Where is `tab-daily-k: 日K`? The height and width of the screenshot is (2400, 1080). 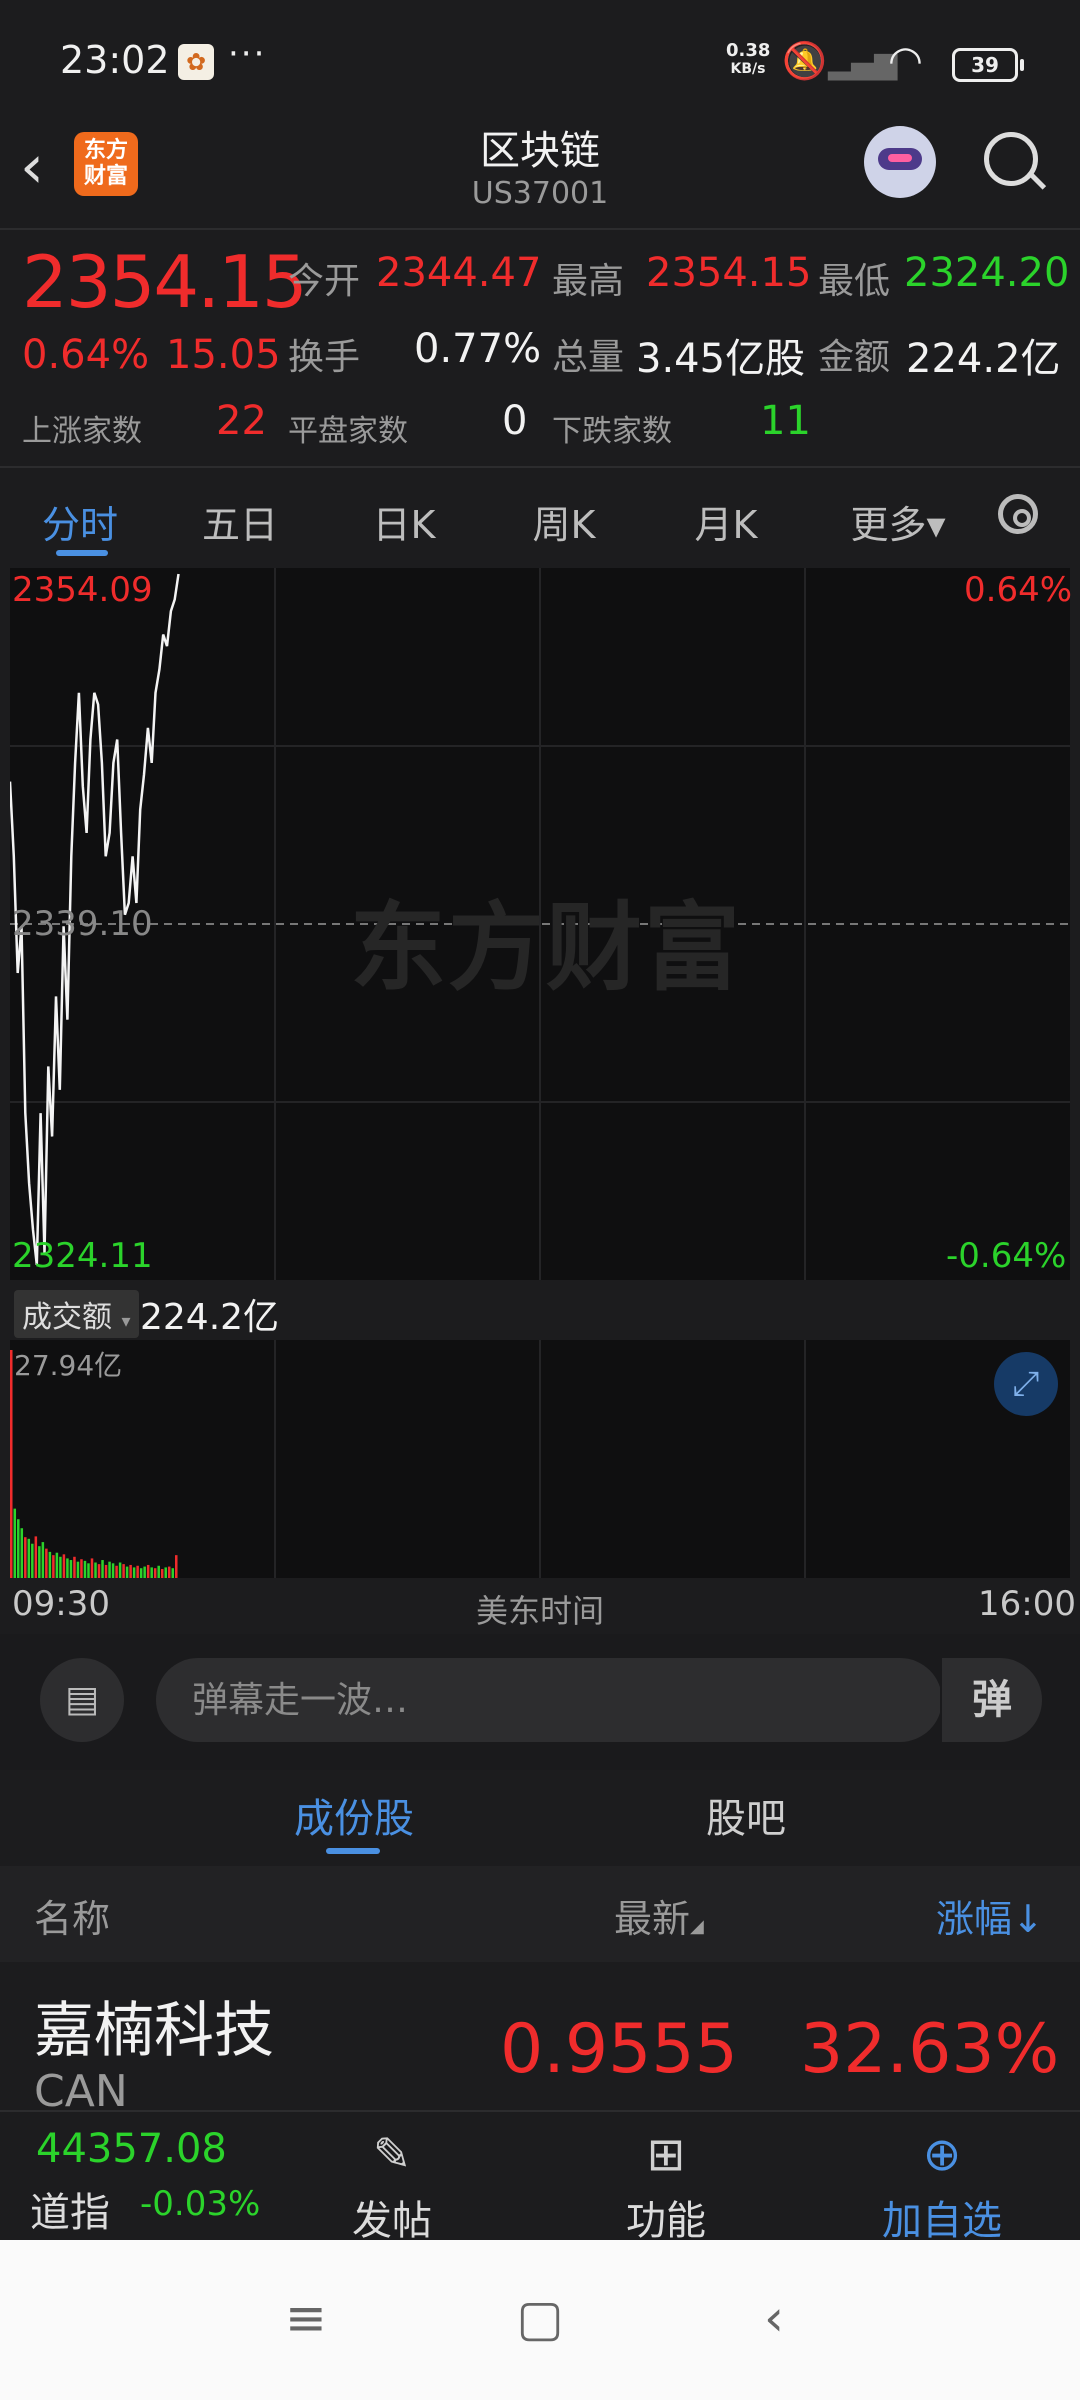 tab-daily-k: 日K is located at coordinates (404, 521).